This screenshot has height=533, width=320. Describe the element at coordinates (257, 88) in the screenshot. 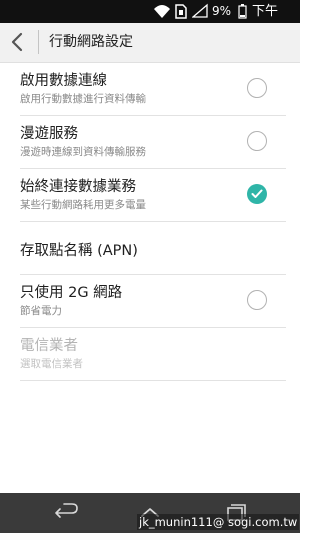

I see `enable-data-checkbox` at that location.